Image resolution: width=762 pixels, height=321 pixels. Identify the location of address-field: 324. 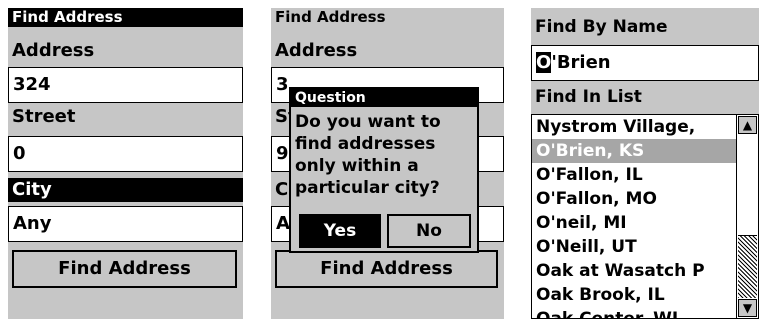
(125, 85).